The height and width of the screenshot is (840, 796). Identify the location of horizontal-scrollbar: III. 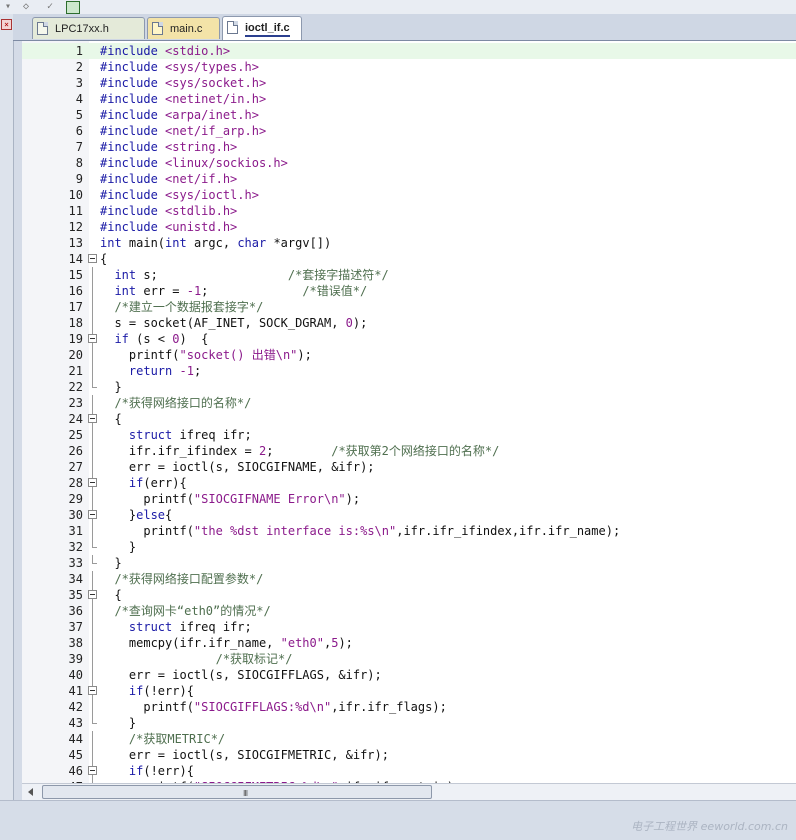
(409, 792).